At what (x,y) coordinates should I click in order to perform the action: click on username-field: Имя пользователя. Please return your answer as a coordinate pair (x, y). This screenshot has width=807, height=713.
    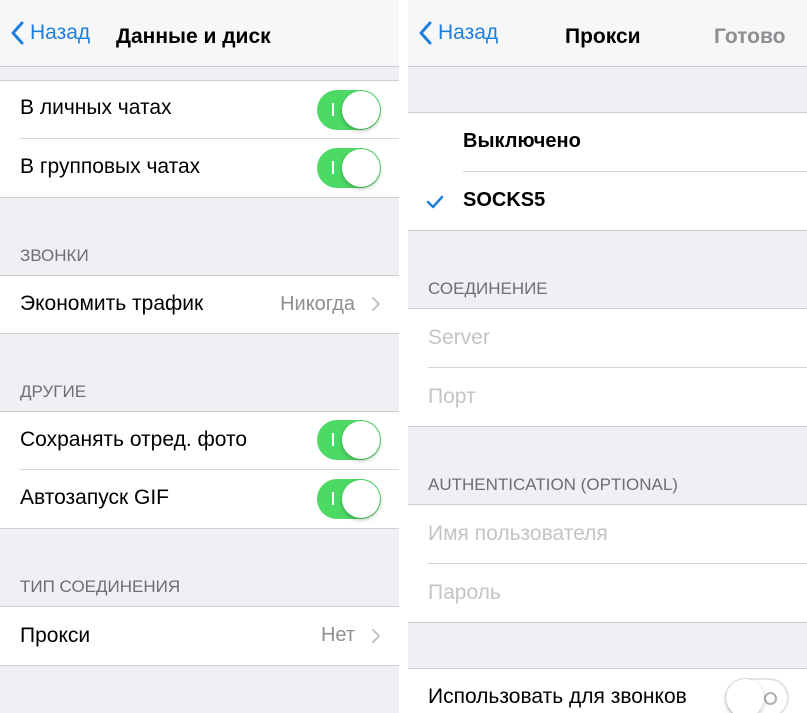
    Looking at the image, I should click on (607, 534).